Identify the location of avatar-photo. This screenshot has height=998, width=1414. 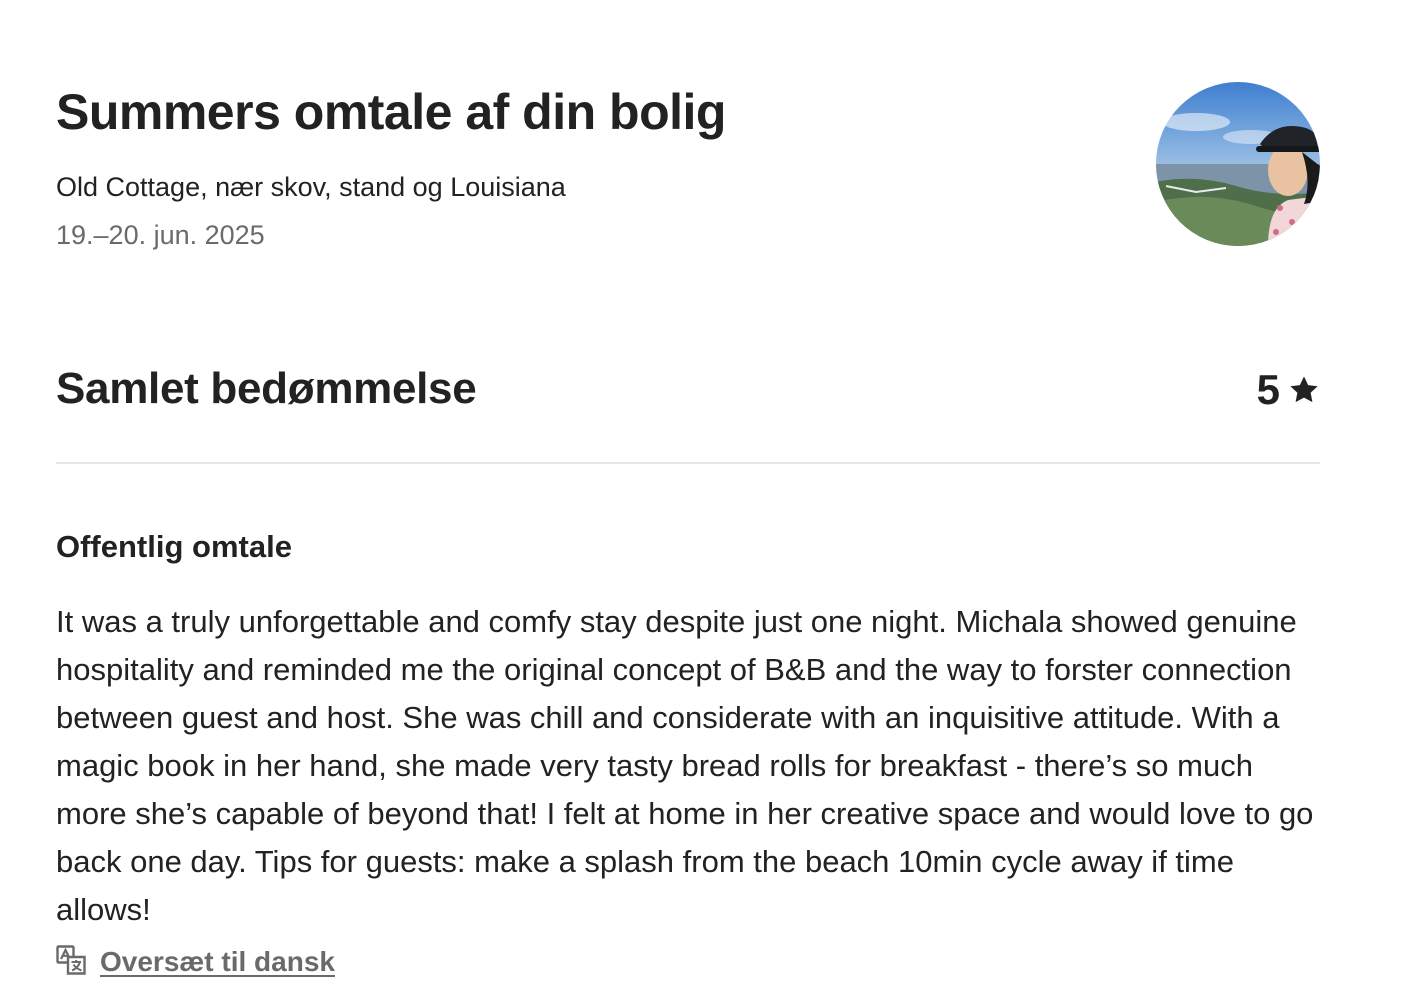
(1238, 164).